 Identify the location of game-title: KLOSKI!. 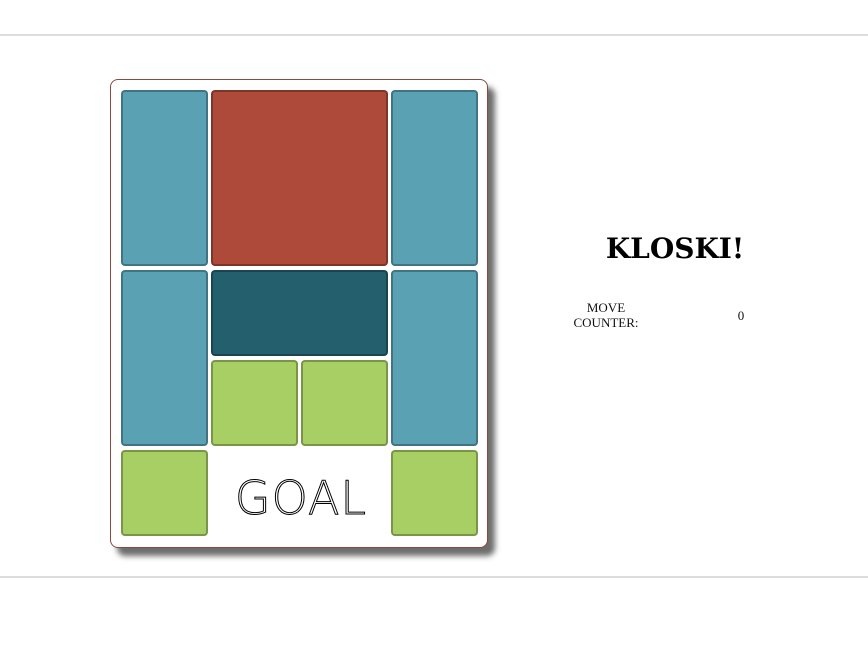
(675, 248).